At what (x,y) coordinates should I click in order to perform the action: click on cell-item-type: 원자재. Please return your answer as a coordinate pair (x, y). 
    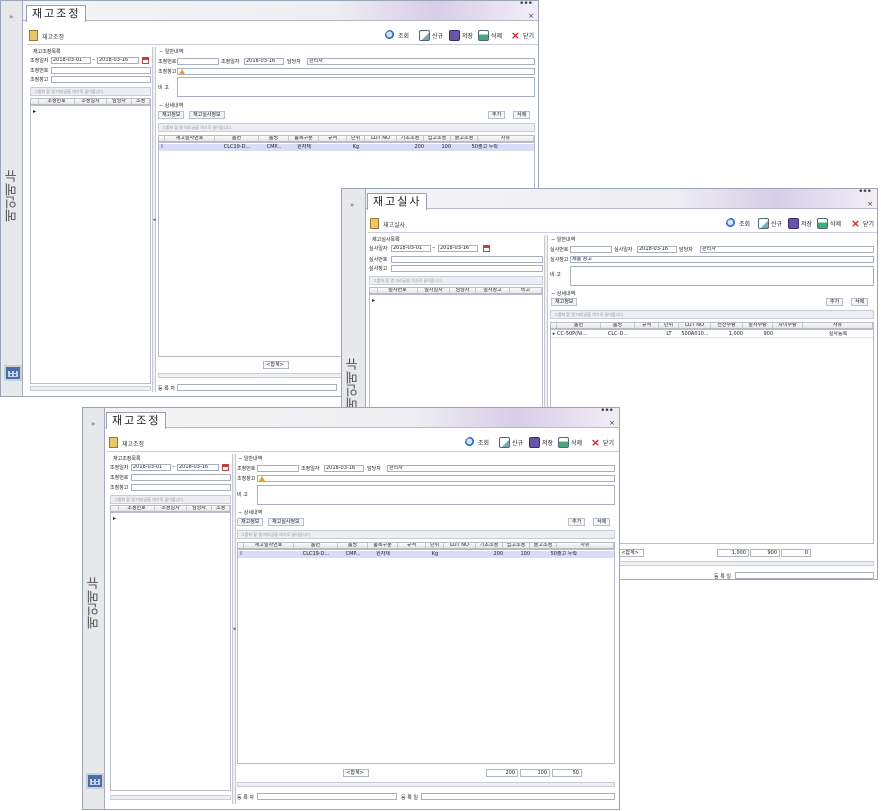
    Looking at the image, I should click on (304, 147).